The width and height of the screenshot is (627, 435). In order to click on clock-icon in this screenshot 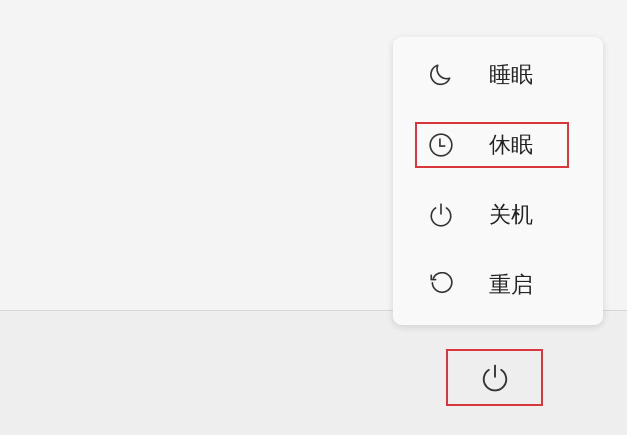, I will do `click(441, 145)`.